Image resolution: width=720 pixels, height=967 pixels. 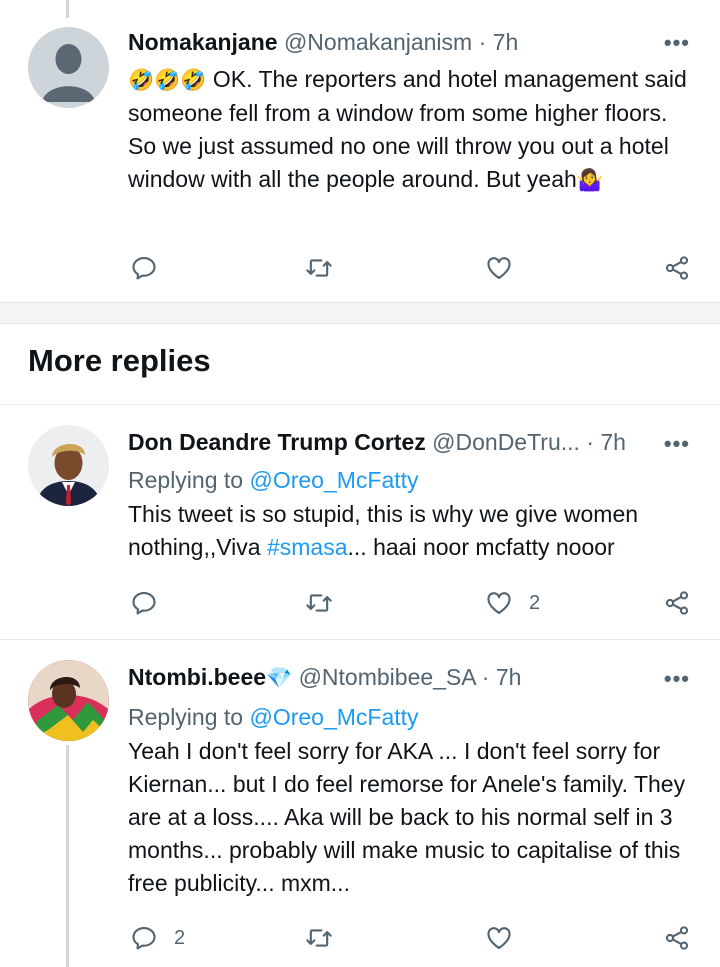 What do you see at coordinates (197, 677) in the screenshot?
I see `display-name: Ntombi.beee` at bounding box center [197, 677].